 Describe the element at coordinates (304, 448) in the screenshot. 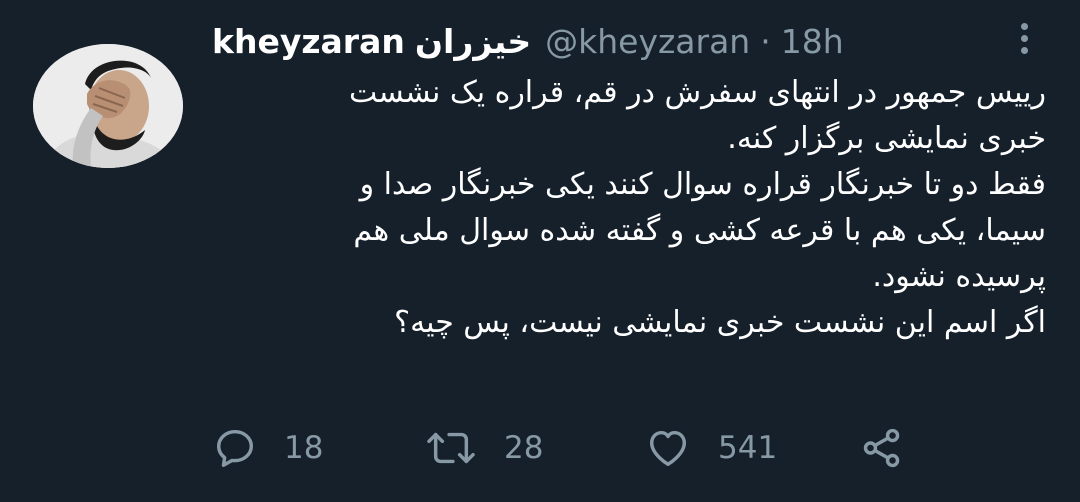

I see `reply-count: 18` at that location.